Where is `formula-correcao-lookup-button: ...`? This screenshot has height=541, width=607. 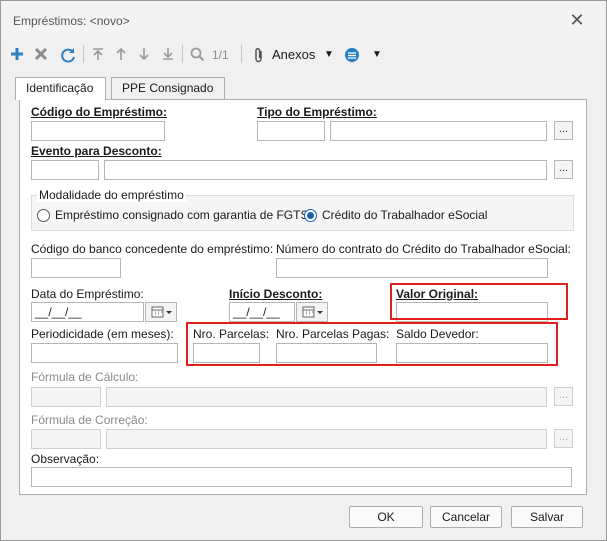 formula-correcao-lookup-button: ... is located at coordinates (563, 438).